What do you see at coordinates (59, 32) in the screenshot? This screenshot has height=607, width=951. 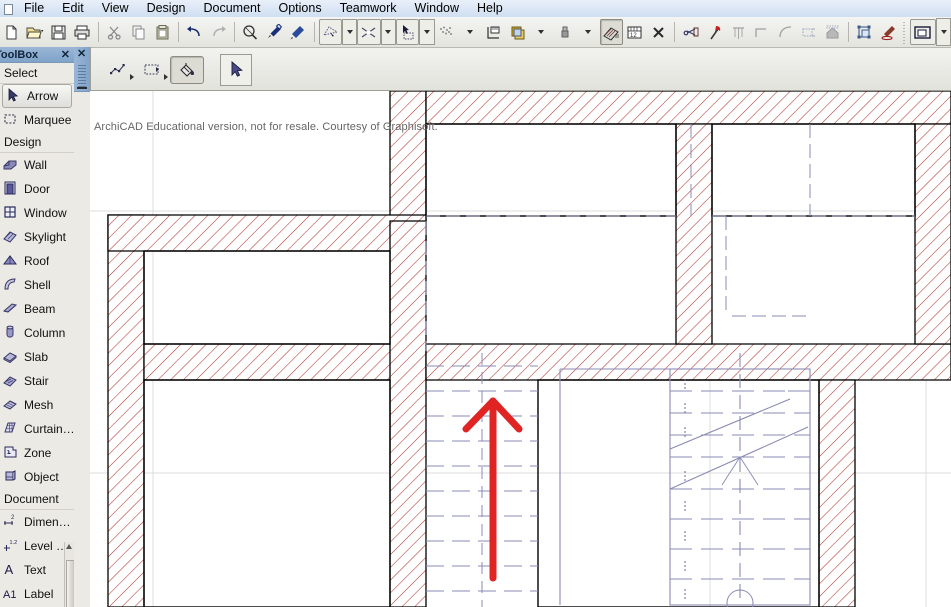 I see `save-disk-icon` at bounding box center [59, 32].